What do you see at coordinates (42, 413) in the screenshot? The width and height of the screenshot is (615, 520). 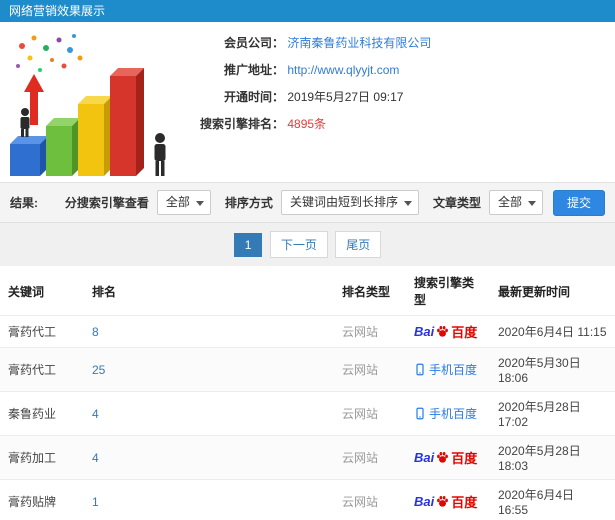 I see `keyword-cell: 秦鲁药业` at bounding box center [42, 413].